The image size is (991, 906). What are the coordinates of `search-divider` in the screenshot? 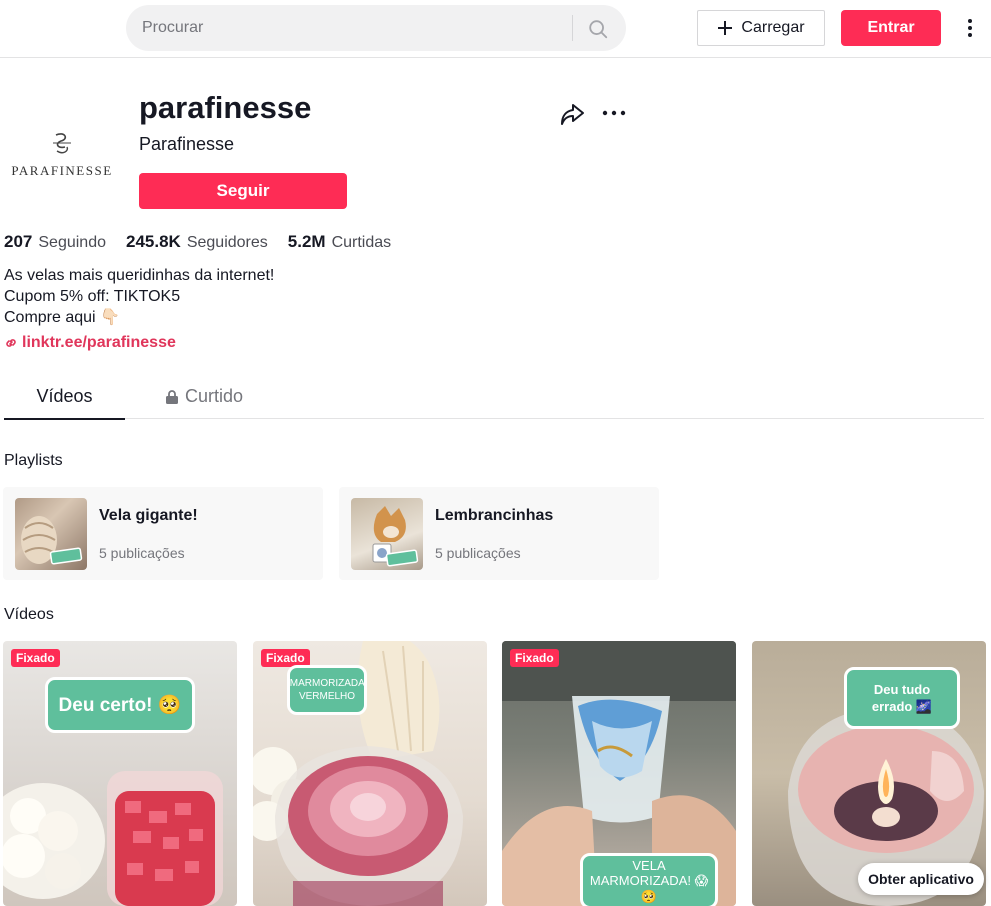 It's located at (572, 28).